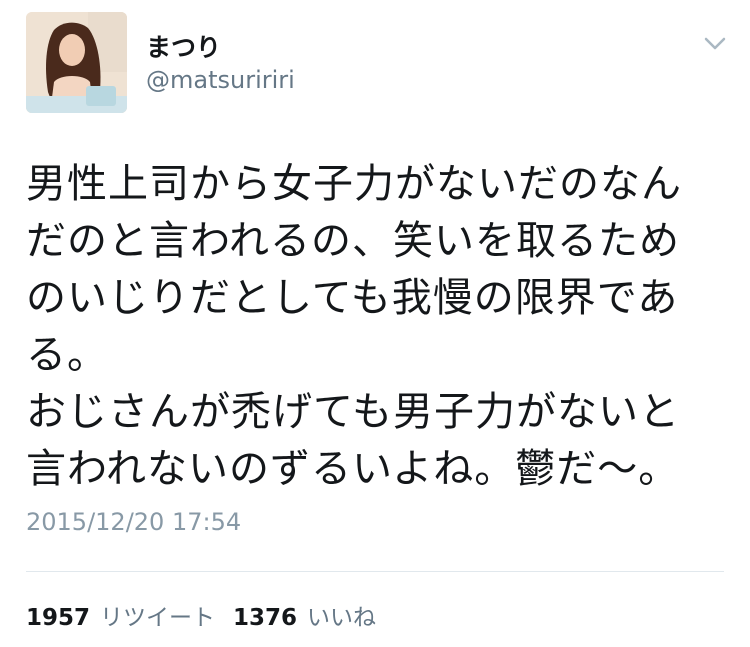 The height and width of the screenshot is (647, 750). What do you see at coordinates (220, 80) in the screenshot?
I see `user-handle: @matsuririri` at bounding box center [220, 80].